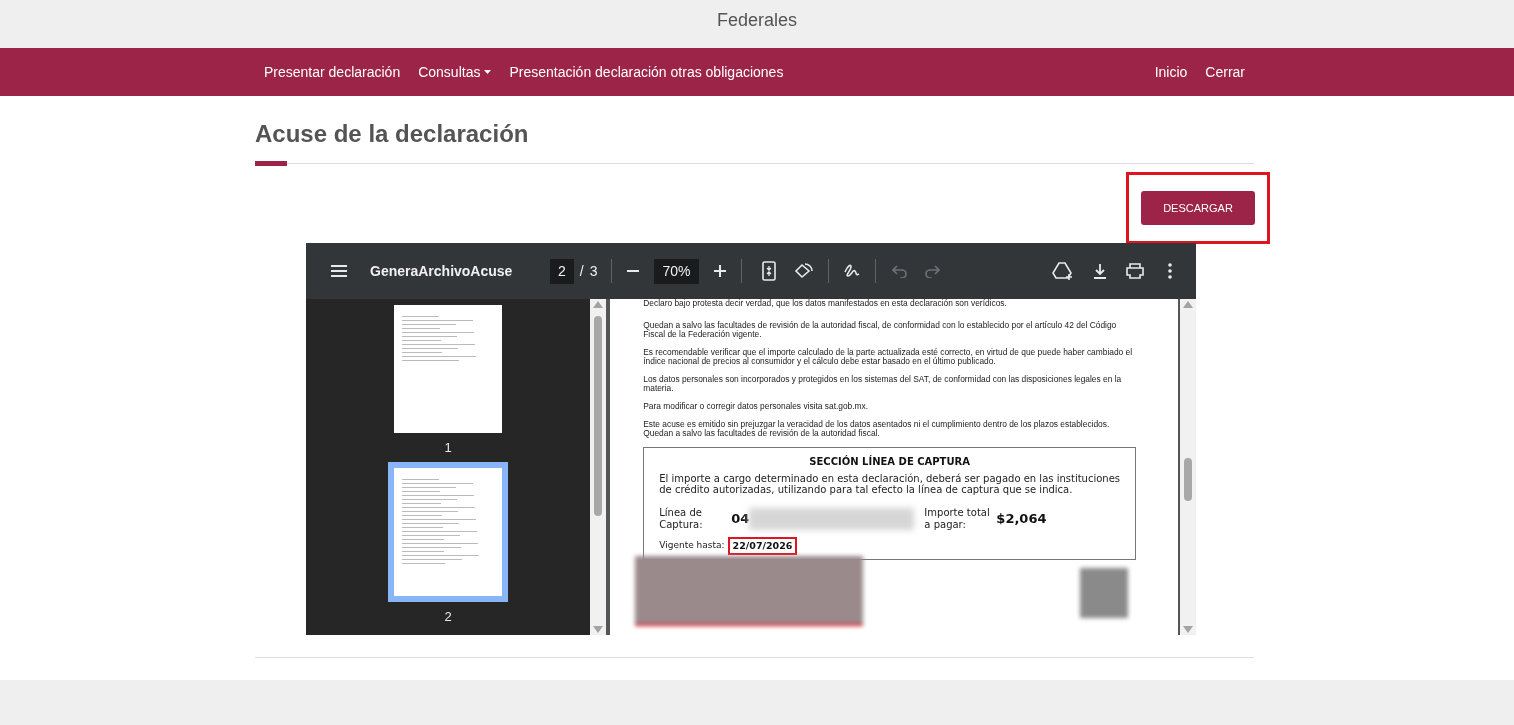 The width and height of the screenshot is (1514, 725). I want to click on title-underline, so click(271, 163).